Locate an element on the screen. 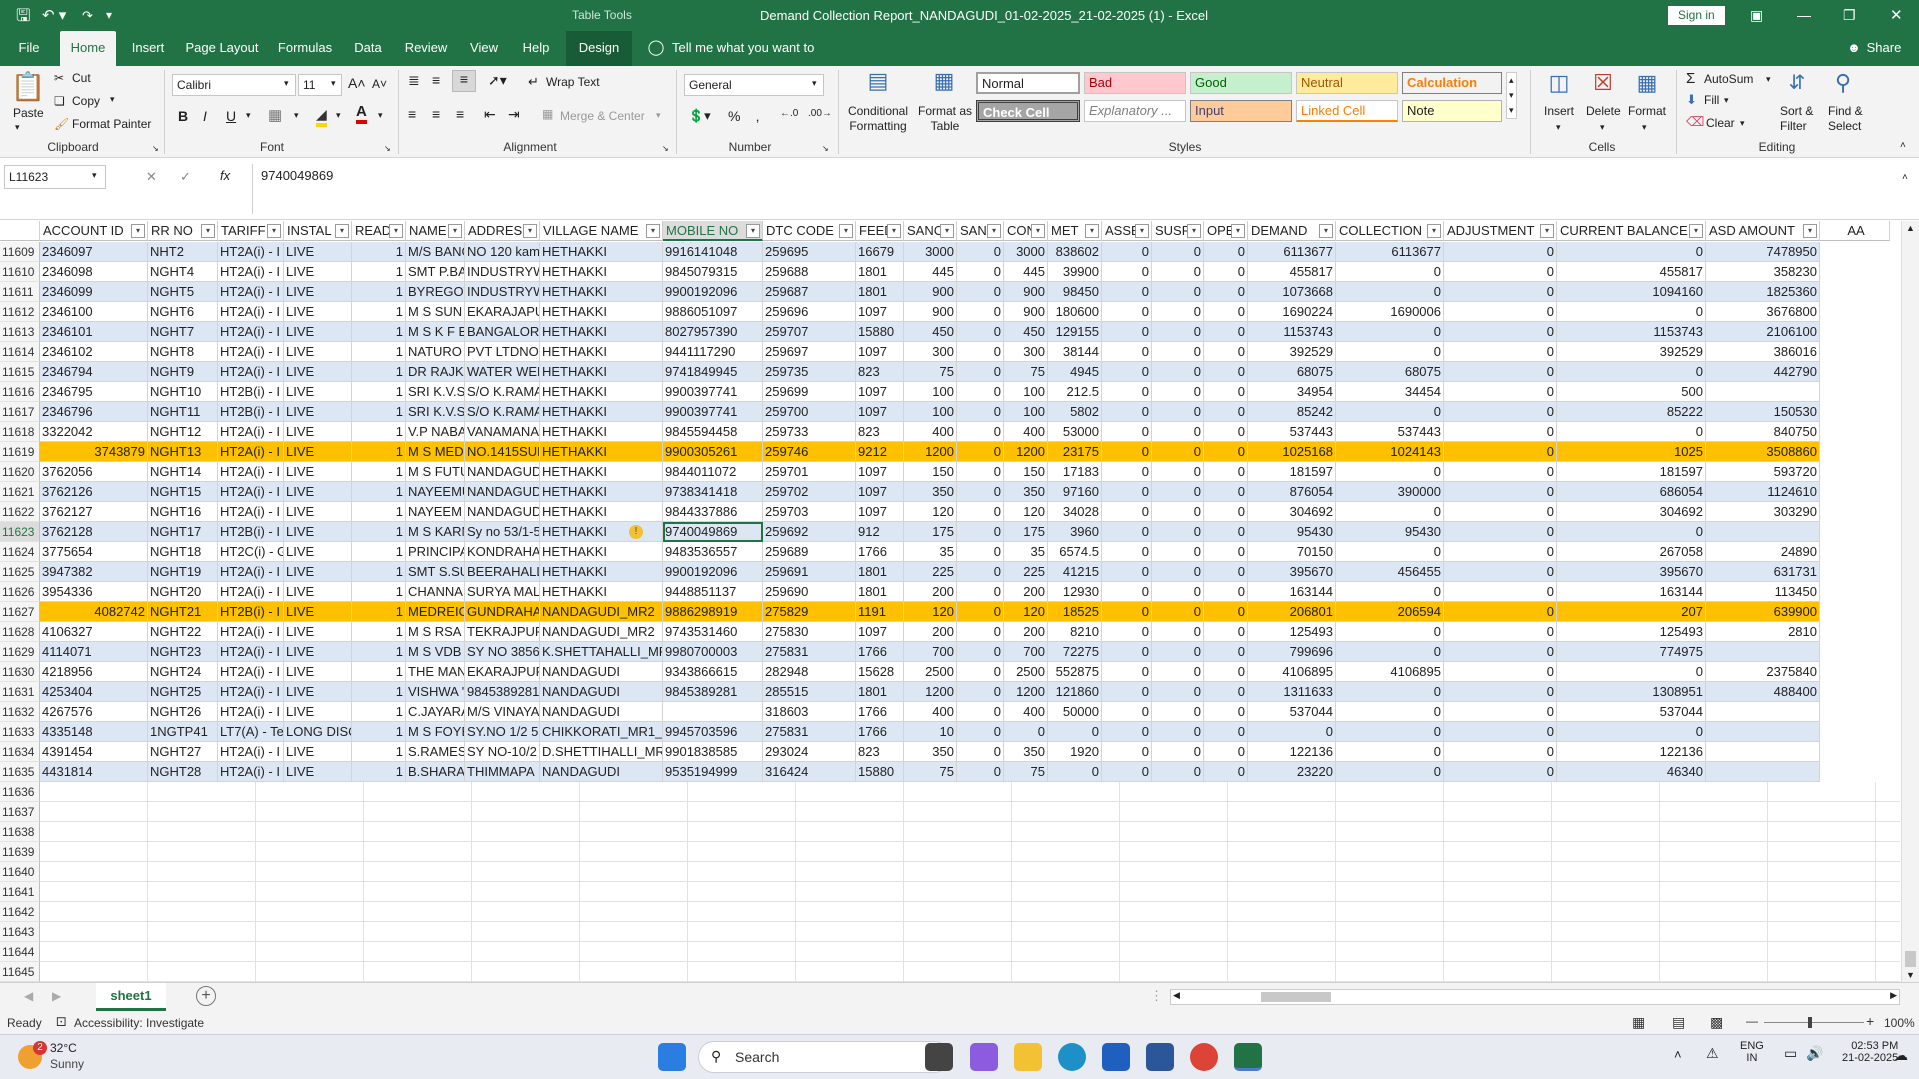  table-cell: 259701 is located at coordinates (809, 472).